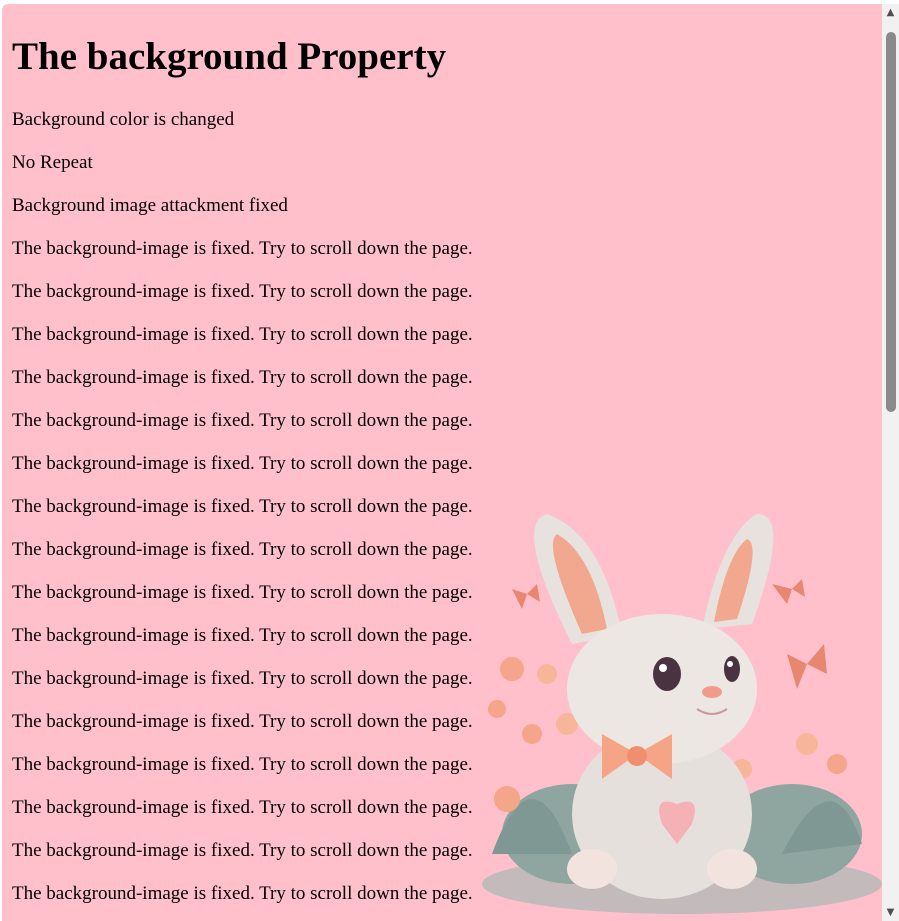 This screenshot has height=921, width=899. Describe the element at coordinates (890, 462) in the screenshot. I see `vertical-scrollbar: ▲ ▼` at that location.